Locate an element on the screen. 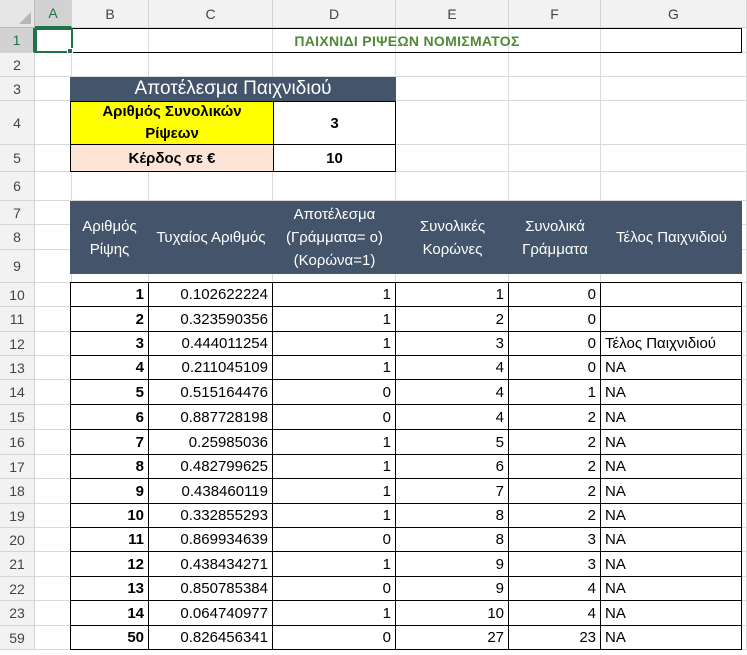 The height and width of the screenshot is (655, 747). table-cell-r8-c4: 6 is located at coordinates (452, 467).